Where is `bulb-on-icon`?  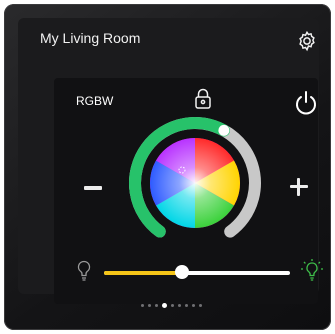 bulb-on-icon is located at coordinates (312, 270).